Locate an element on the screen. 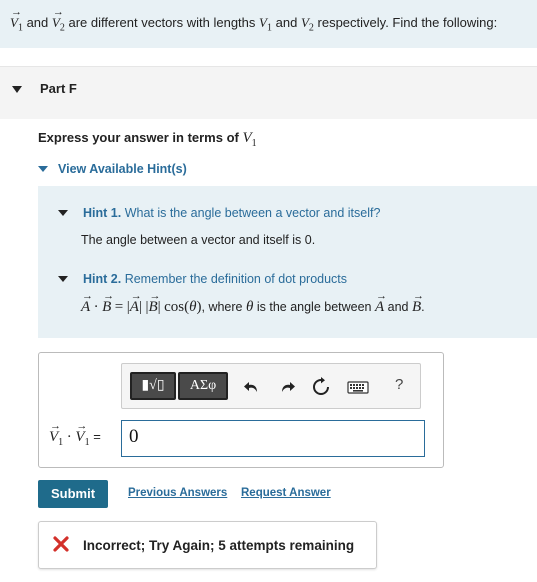 This screenshot has width=537, height=582. undo-icon is located at coordinates (252, 387).